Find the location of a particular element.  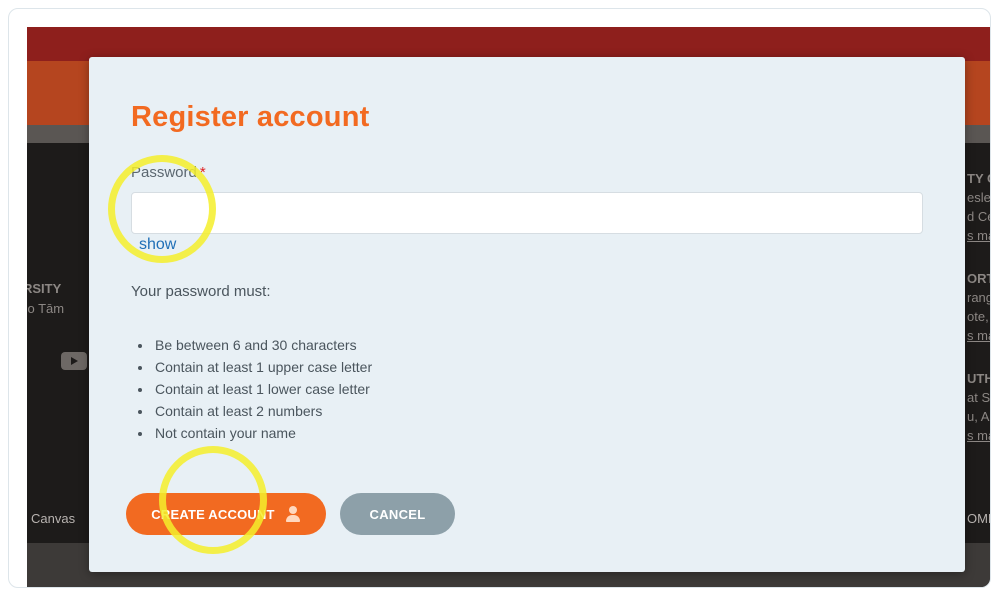

campus-heading: ORTH is located at coordinates (978, 278).